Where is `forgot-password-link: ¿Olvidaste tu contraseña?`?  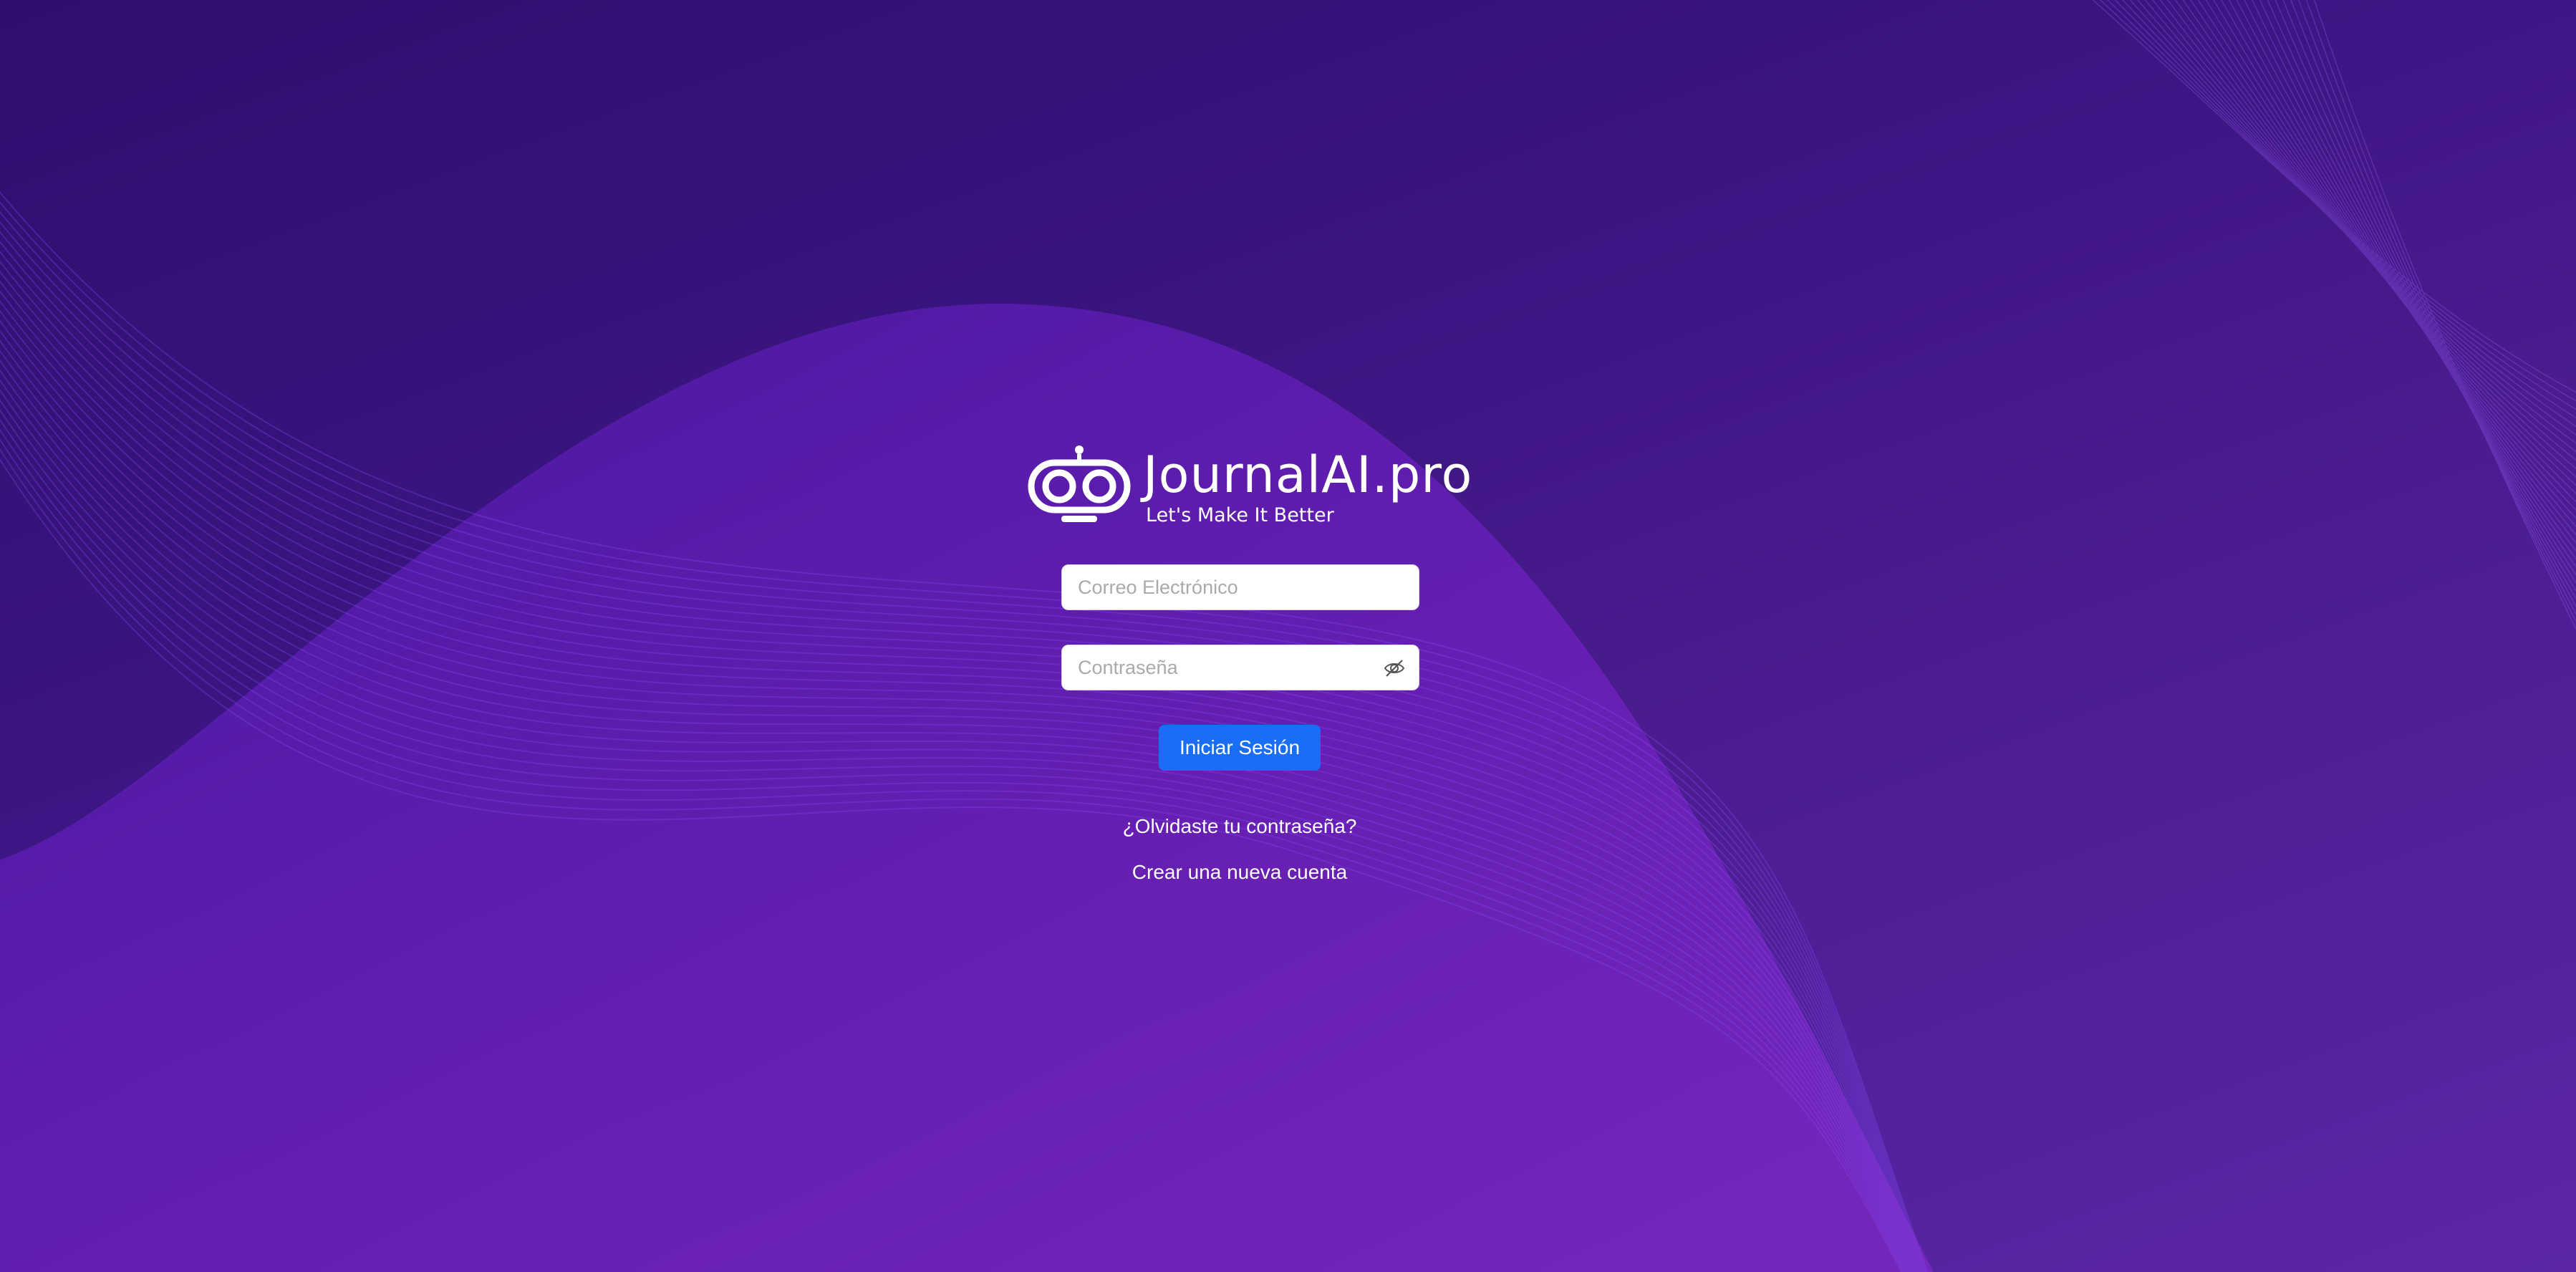 forgot-password-link: ¿Olvidaste tu contraseña? is located at coordinates (1239, 826).